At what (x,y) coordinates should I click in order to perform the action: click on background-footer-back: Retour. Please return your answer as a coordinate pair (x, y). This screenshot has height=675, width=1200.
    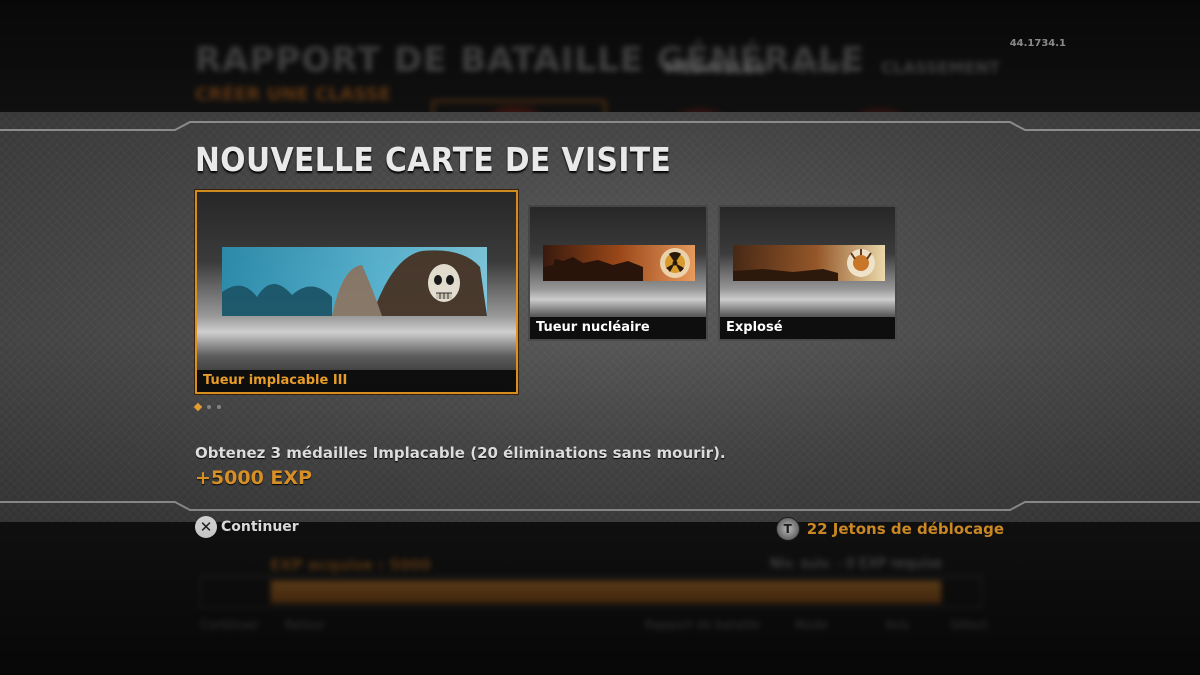
    Looking at the image, I should click on (305, 625).